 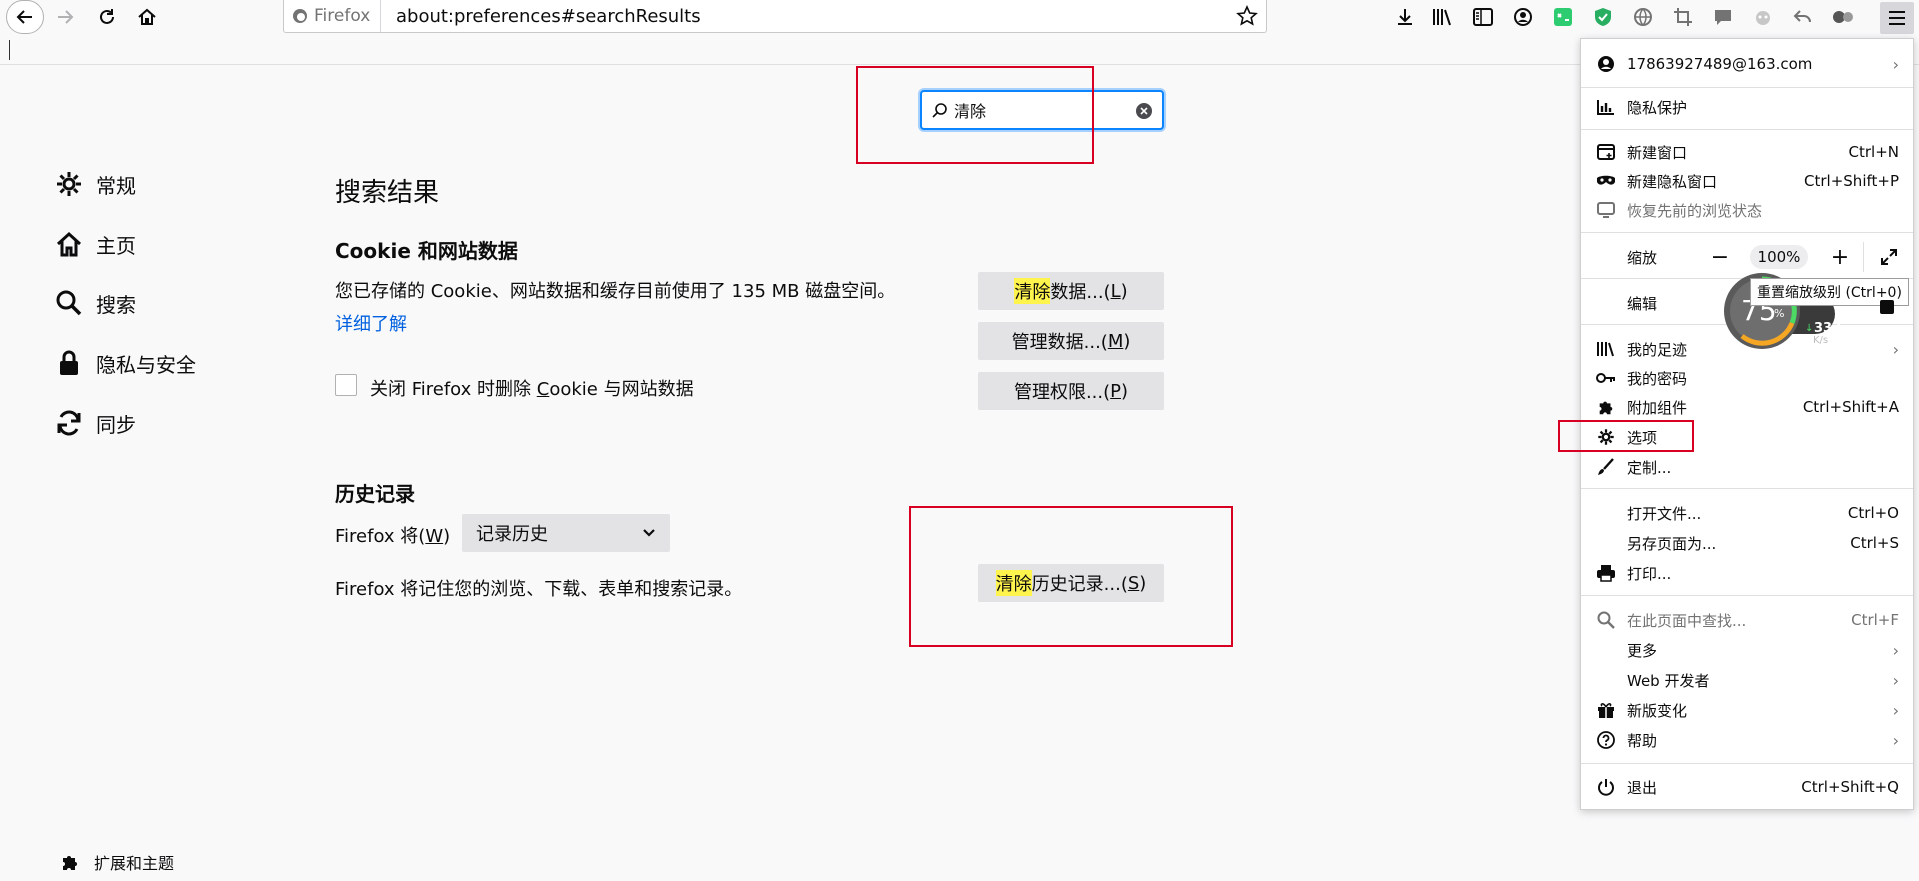 What do you see at coordinates (1863, 257) in the screenshot?
I see `zoom-divider` at bounding box center [1863, 257].